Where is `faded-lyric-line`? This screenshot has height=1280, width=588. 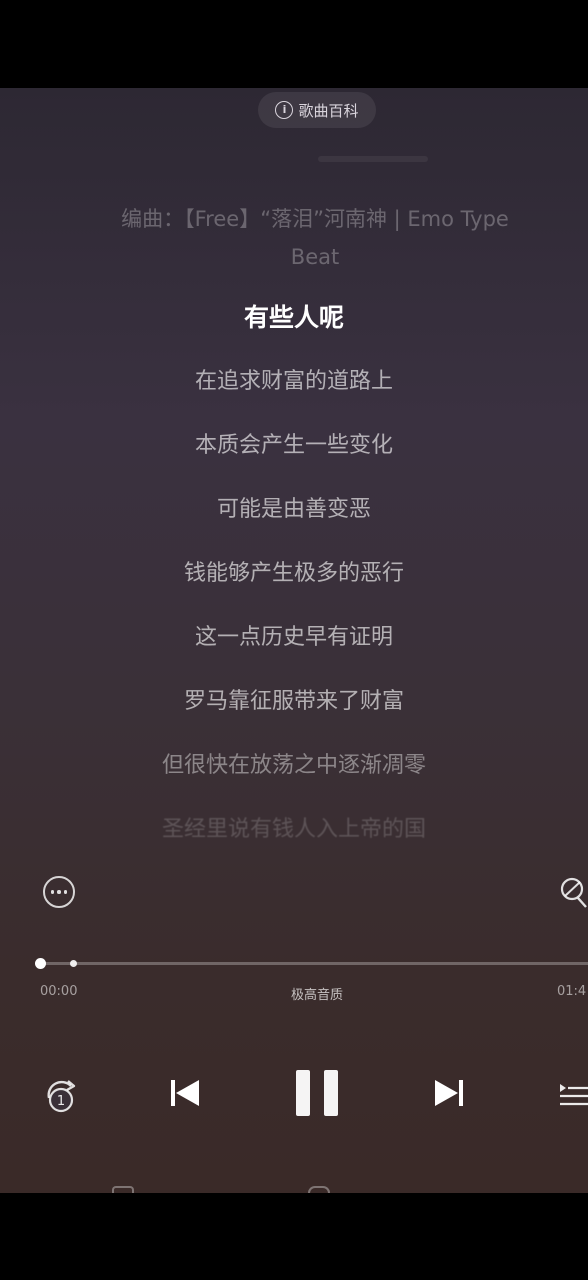 faded-lyric-line is located at coordinates (373, 159).